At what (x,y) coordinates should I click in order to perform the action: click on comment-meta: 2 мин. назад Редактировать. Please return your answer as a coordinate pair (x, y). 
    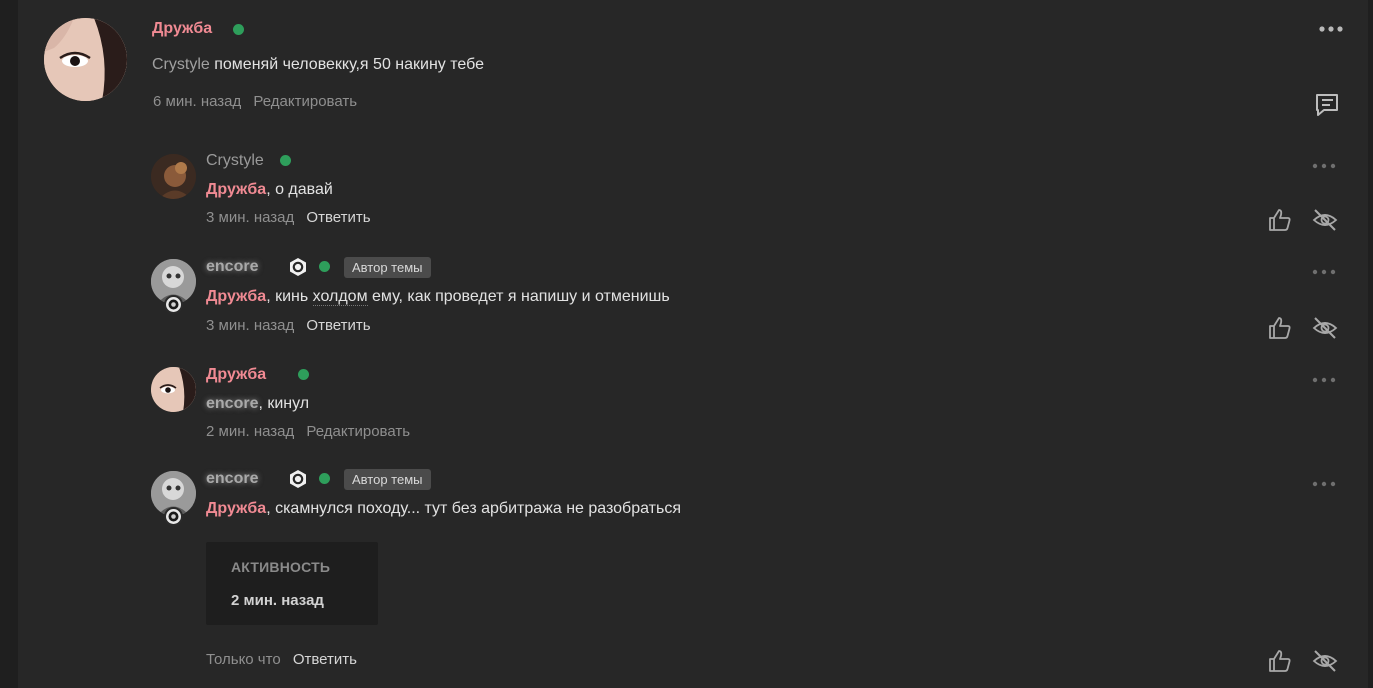
    Looking at the image, I should click on (308, 431).